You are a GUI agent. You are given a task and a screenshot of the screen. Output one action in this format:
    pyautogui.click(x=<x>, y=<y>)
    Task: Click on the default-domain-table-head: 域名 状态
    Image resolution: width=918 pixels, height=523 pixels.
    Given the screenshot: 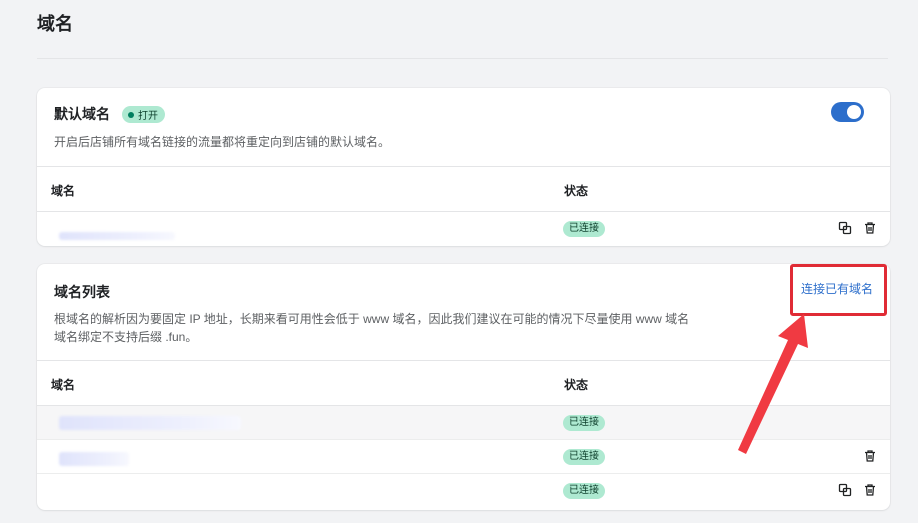 What is the action you would take?
    pyautogui.click(x=463, y=189)
    